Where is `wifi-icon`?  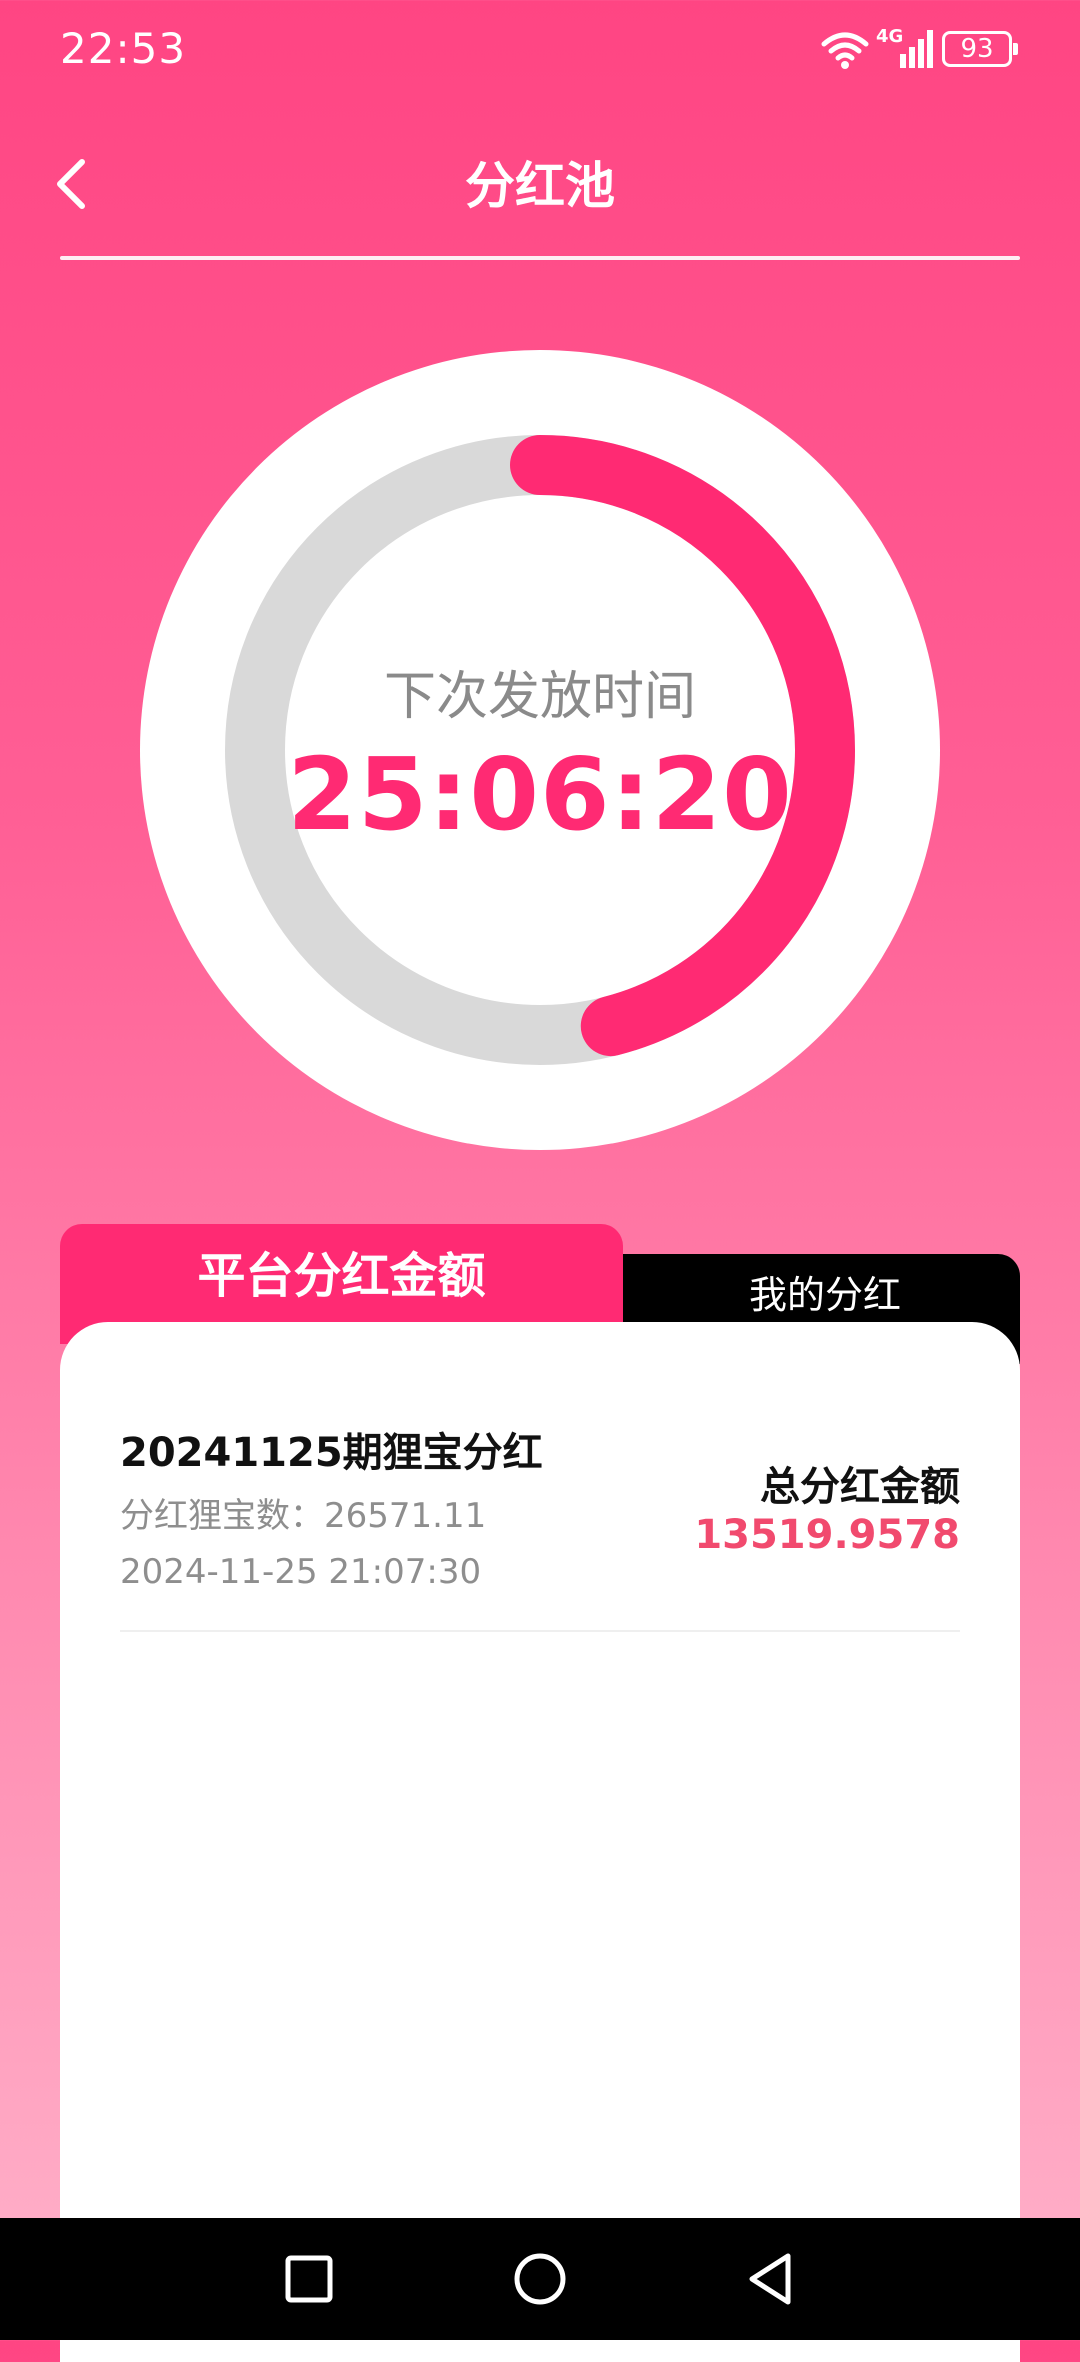 wifi-icon is located at coordinates (845, 50).